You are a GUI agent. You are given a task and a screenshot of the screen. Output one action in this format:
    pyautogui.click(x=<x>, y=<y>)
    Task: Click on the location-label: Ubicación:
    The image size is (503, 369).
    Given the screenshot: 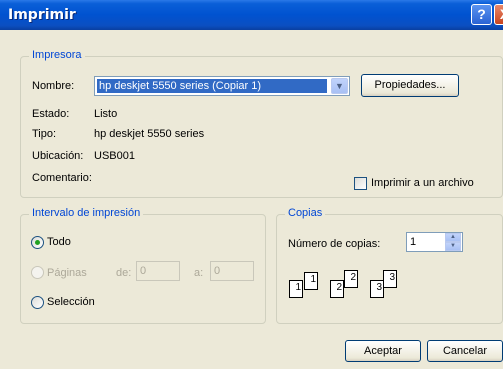 What is the action you would take?
    pyautogui.click(x=58, y=156)
    